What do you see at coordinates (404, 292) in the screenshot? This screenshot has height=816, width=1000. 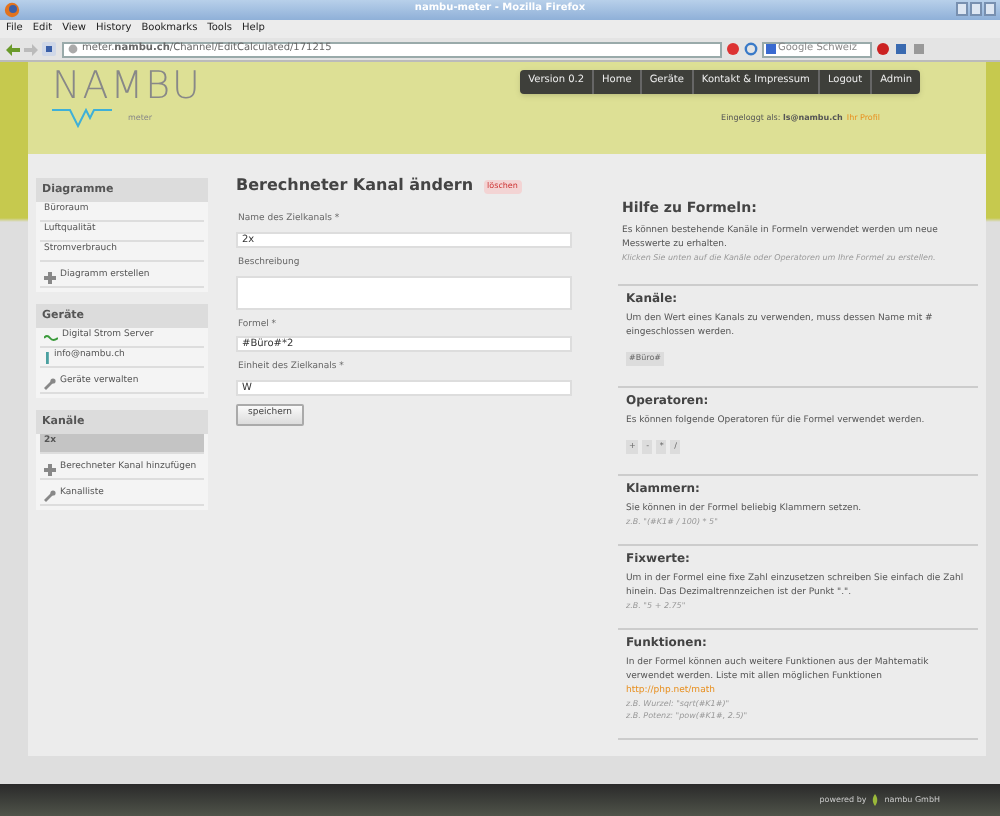 I see `description-field` at bounding box center [404, 292].